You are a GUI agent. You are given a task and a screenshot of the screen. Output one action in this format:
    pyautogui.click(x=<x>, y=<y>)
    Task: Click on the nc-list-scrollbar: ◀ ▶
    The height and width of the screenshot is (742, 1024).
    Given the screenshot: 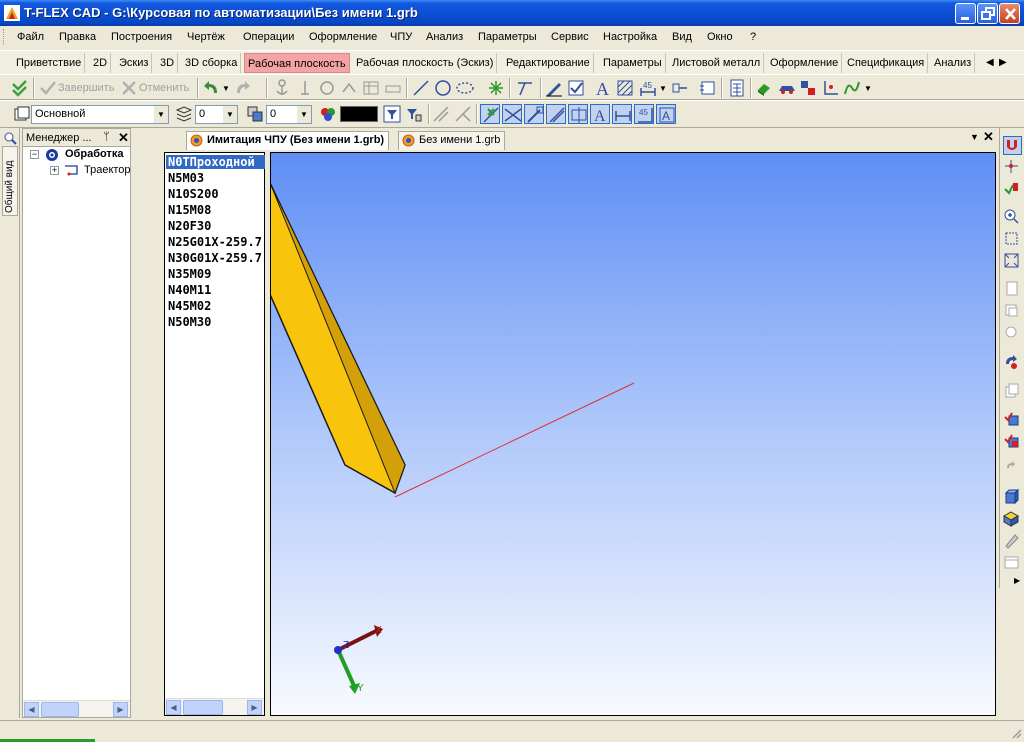 What is the action you would take?
    pyautogui.click(x=214, y=706)
    